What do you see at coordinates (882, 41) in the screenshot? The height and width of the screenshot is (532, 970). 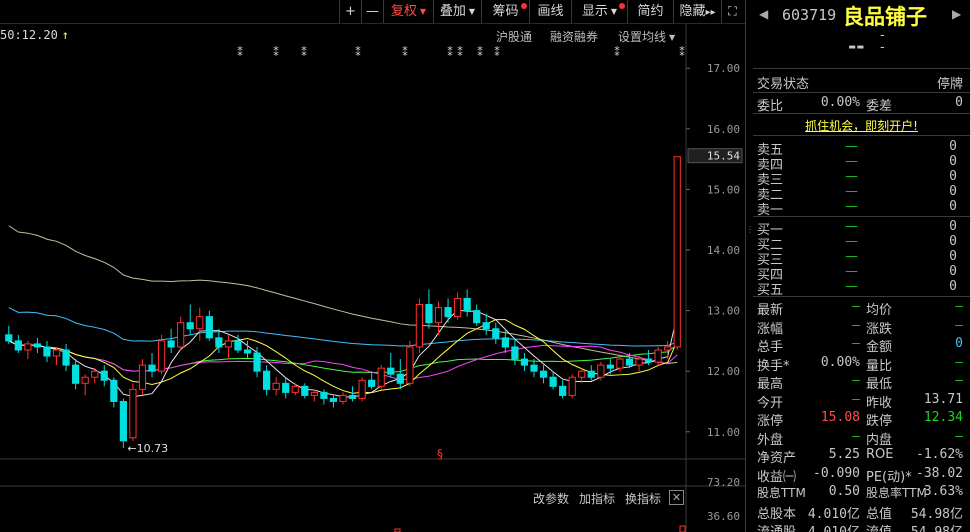 I see `price-change: --` at bounding box center [882, 41].